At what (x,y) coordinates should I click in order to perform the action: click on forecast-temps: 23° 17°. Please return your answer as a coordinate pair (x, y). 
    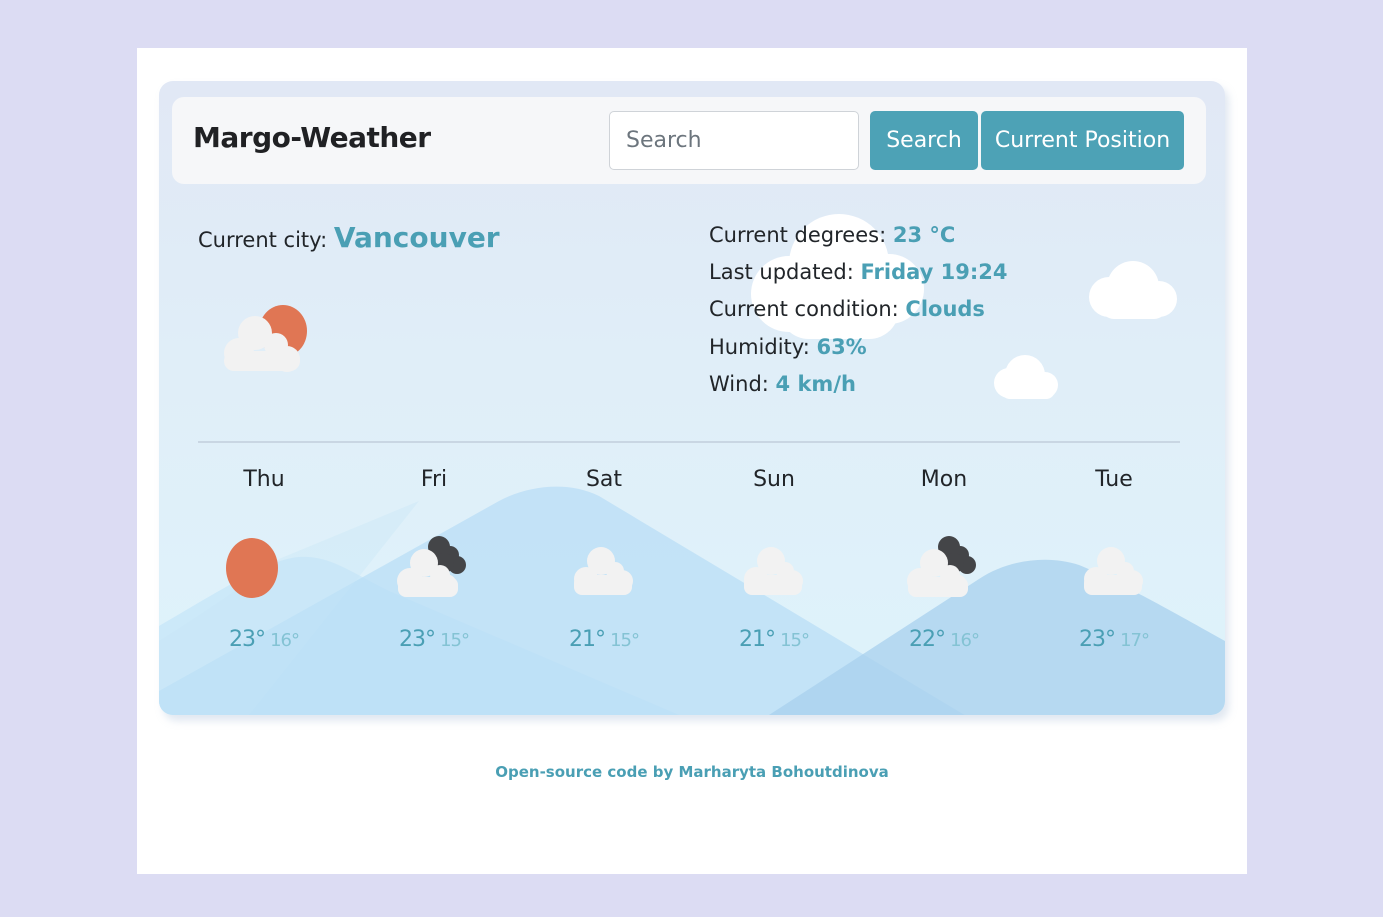
    Looking at the image, I should click on (1114, 639).